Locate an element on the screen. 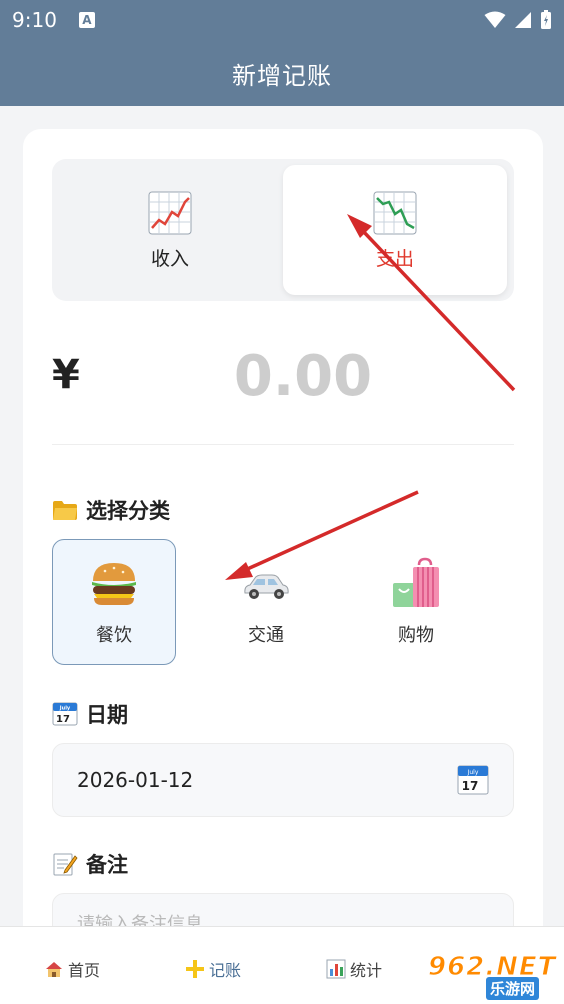 The image size is (564, 1004). nav-stats: 统计 is located at coordinates (354, 969).